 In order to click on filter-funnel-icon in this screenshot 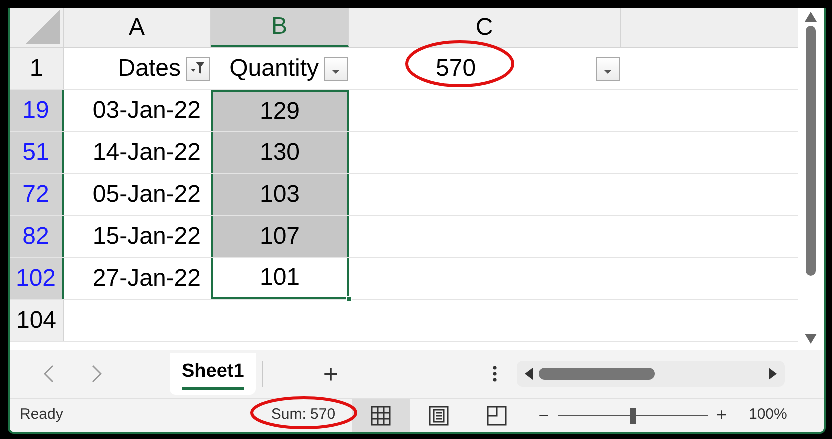, I will do `click(198, 68)`.